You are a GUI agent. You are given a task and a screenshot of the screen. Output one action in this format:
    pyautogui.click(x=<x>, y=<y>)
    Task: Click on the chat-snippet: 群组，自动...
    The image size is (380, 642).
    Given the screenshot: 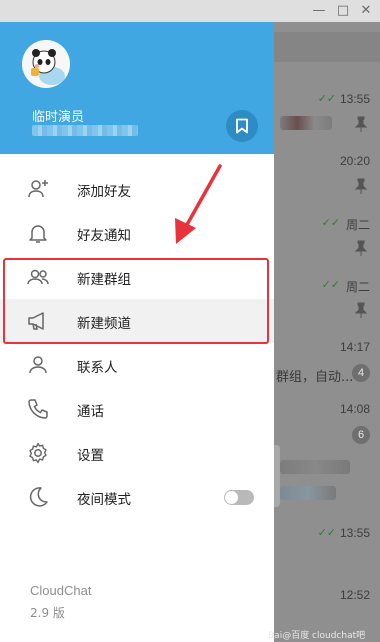 What is the action you would take?
    pyautogui.click(x=315, y=377)
    